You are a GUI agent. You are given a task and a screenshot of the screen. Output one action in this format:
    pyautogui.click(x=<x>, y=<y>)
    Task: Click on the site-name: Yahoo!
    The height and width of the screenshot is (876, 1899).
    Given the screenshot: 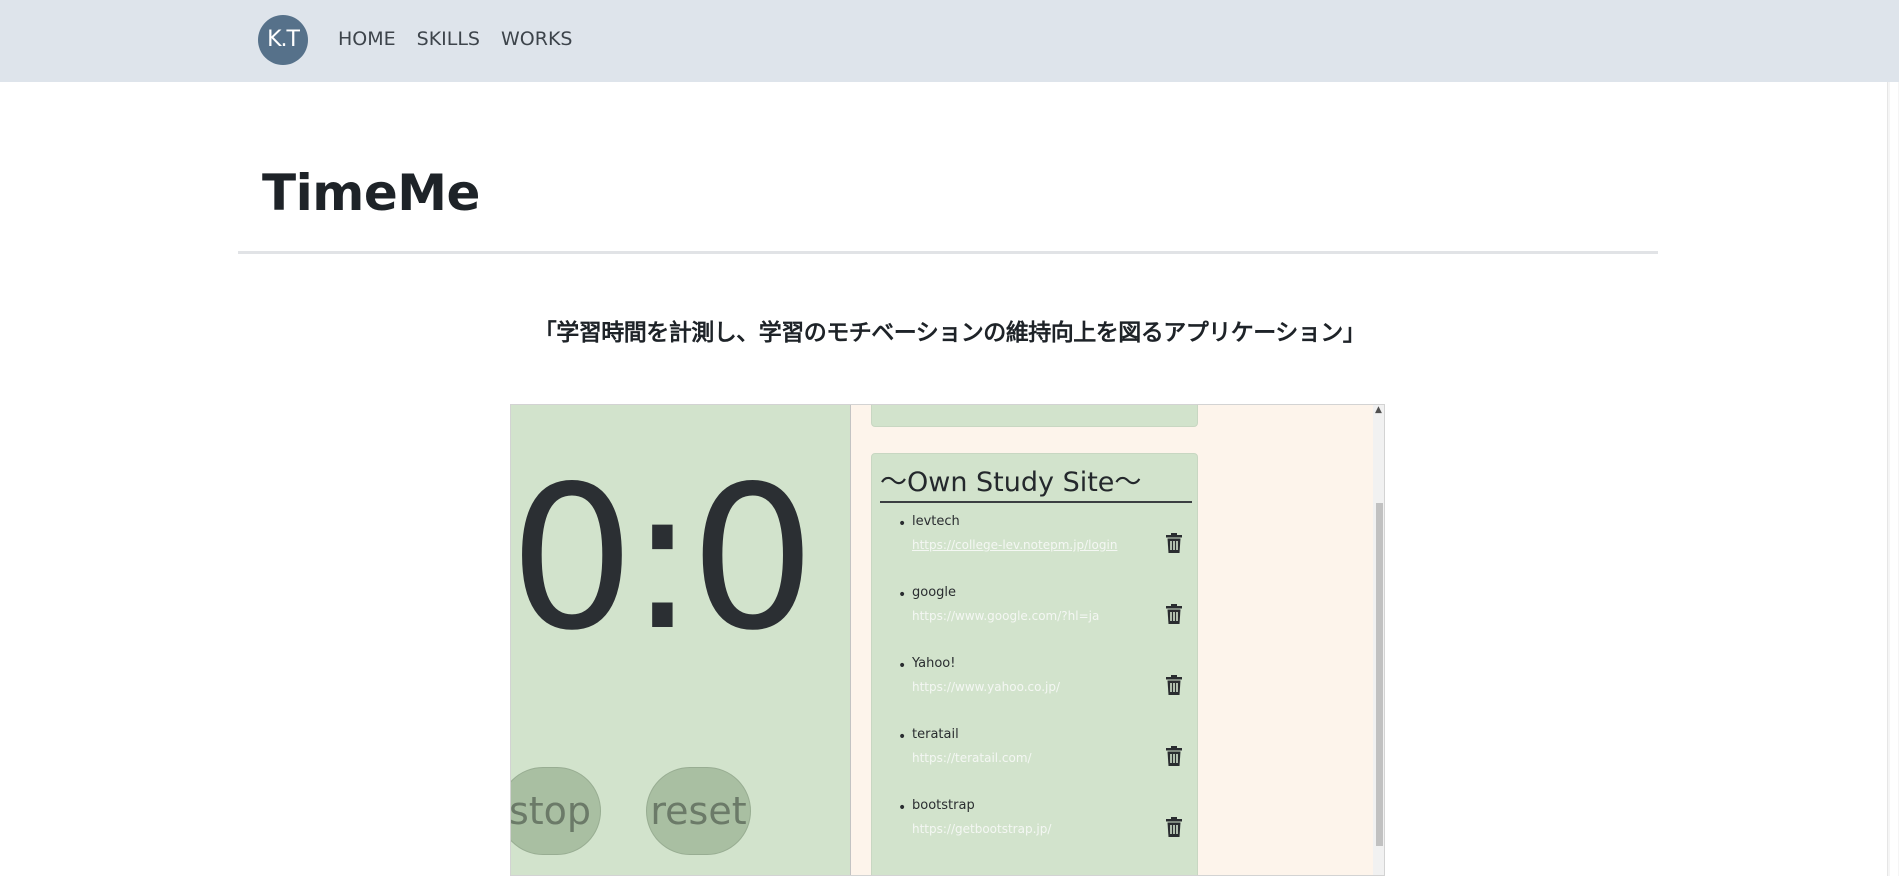 What is the action you would take?
    pyautogui.click(x=934, y=663)
    